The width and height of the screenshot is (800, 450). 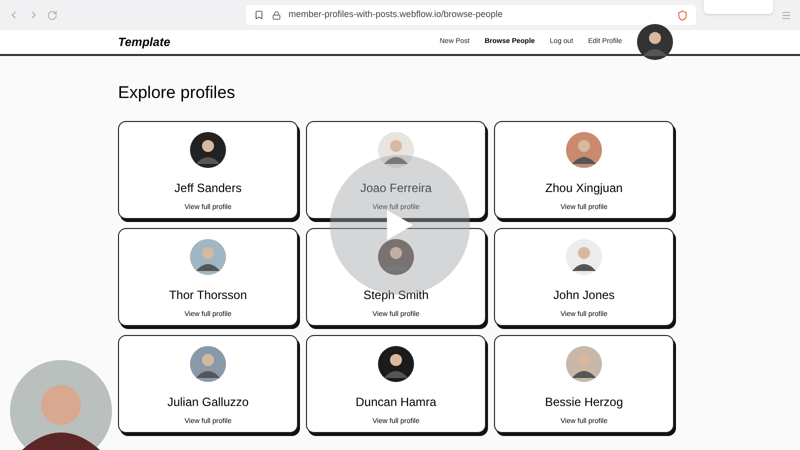 I want to click on shield-icon, so click(x=682, y=15).